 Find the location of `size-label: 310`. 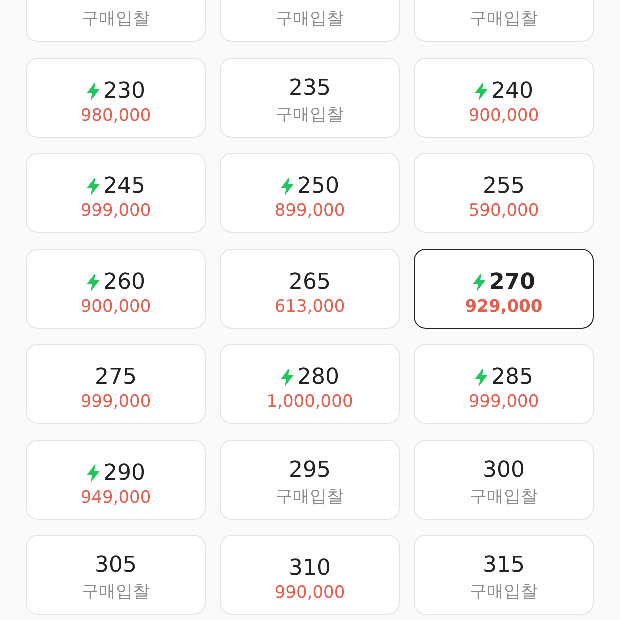

size-label: 310 is located at coordinates (310, 568).